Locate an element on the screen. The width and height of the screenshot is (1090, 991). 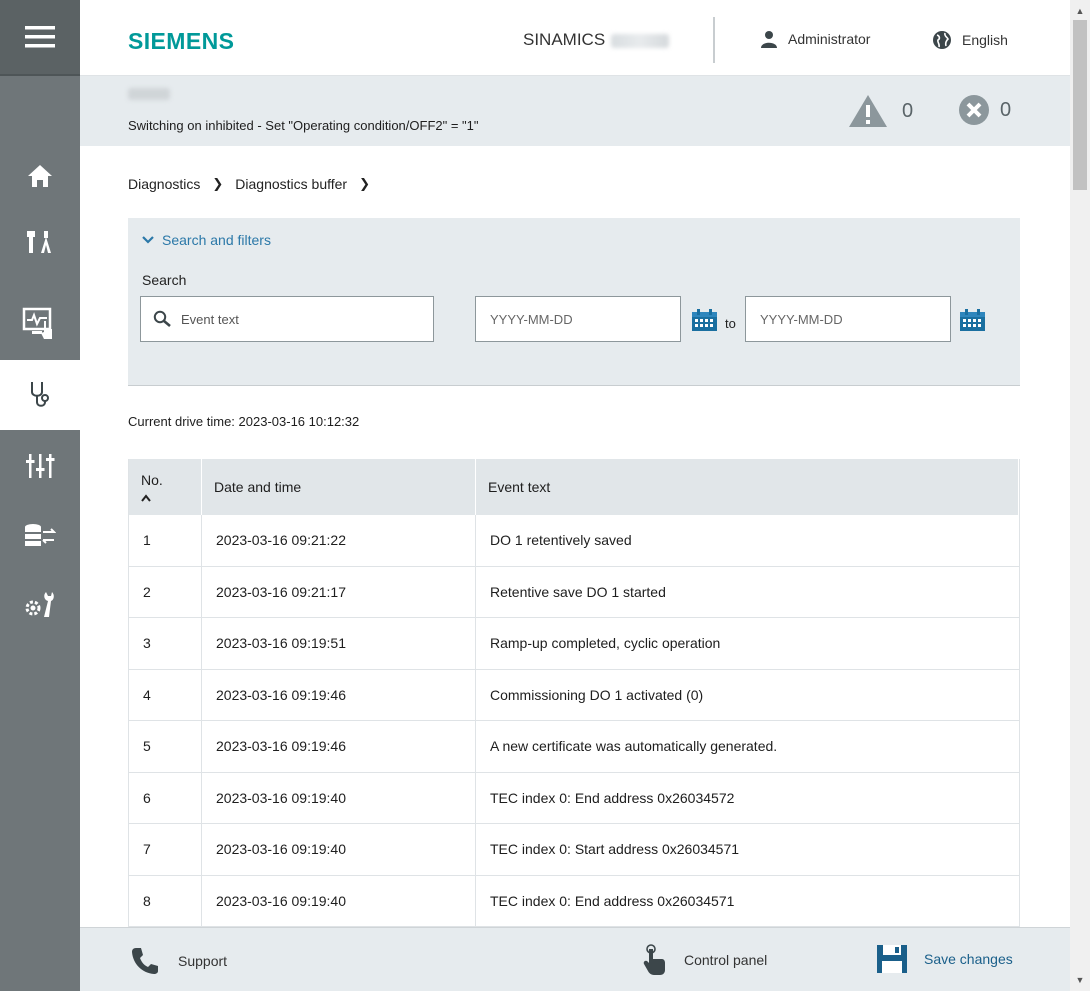
footer: Support Control panel Save changes is located at coordinates (575, 959).